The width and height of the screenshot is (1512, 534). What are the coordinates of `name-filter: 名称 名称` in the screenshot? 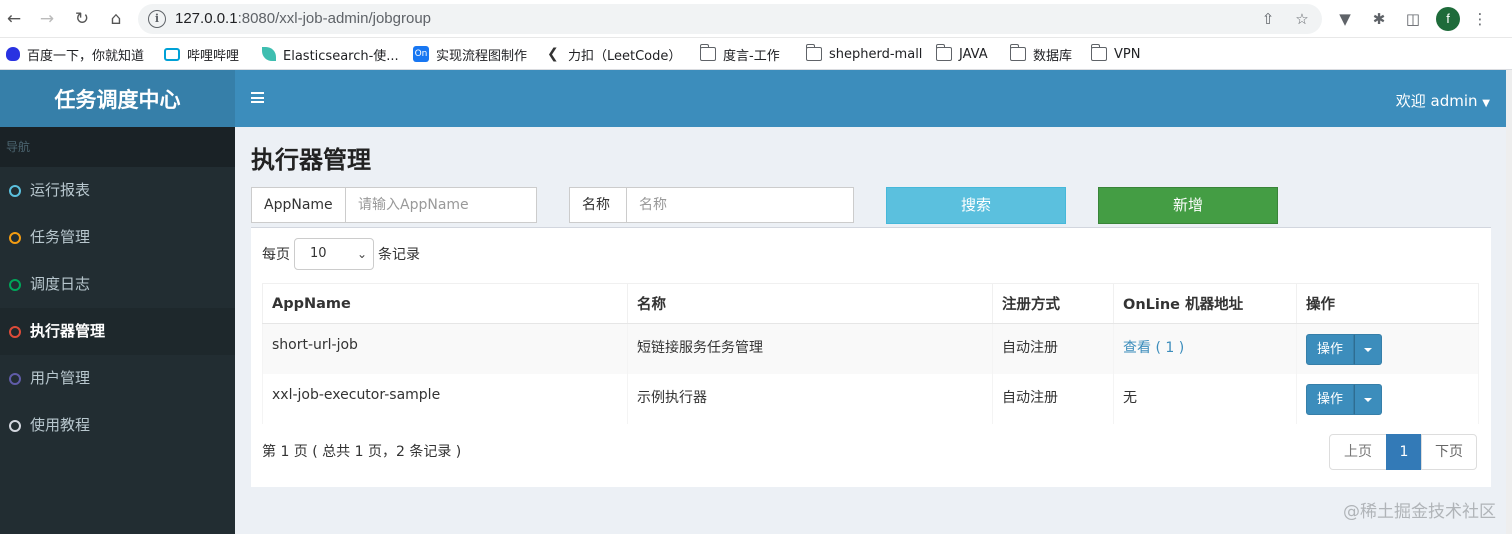 It's located at (711, 205).